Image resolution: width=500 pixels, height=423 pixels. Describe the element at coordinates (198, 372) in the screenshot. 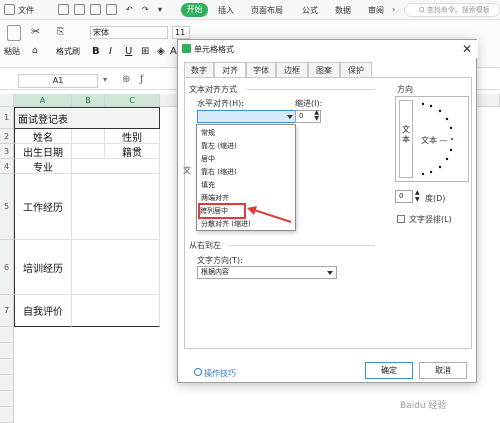

I see `tips-icon` at that location.